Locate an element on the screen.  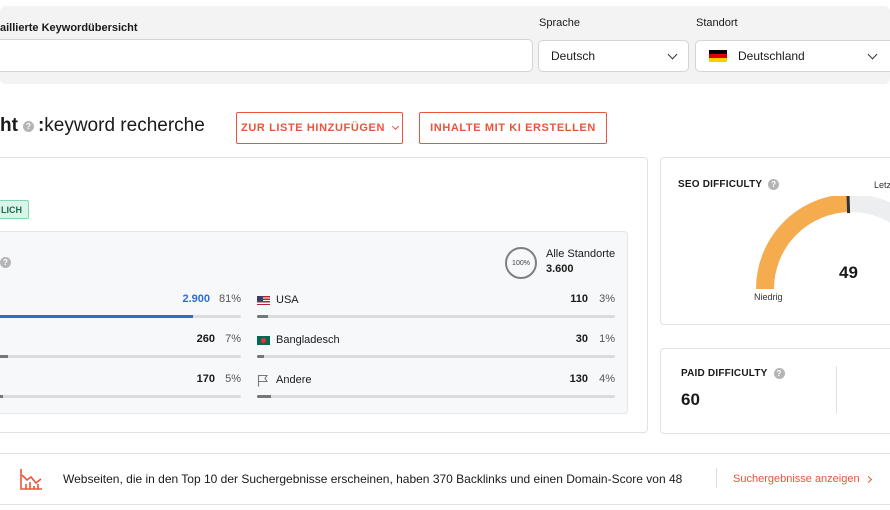
seo-difficulty-value: 49 is located at coordinates (848, 272).